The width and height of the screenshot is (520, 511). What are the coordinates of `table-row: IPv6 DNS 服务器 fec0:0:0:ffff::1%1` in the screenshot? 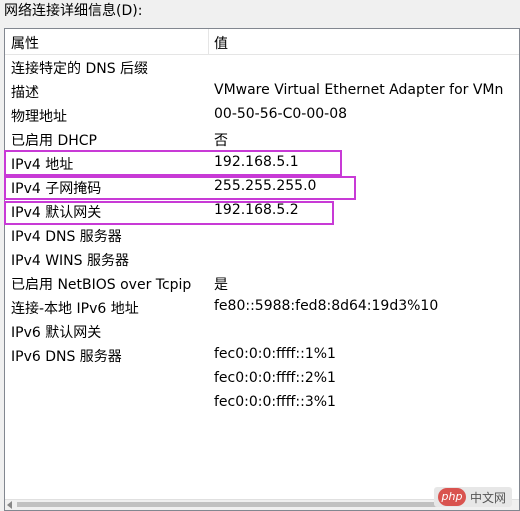 It's located at (262, 355).